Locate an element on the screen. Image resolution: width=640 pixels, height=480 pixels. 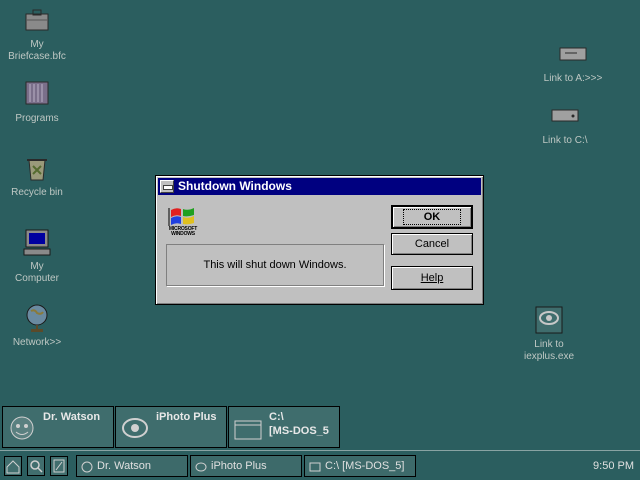
tray-item-iphoto: iPhoto Plus is located at coordinates (171, 427).